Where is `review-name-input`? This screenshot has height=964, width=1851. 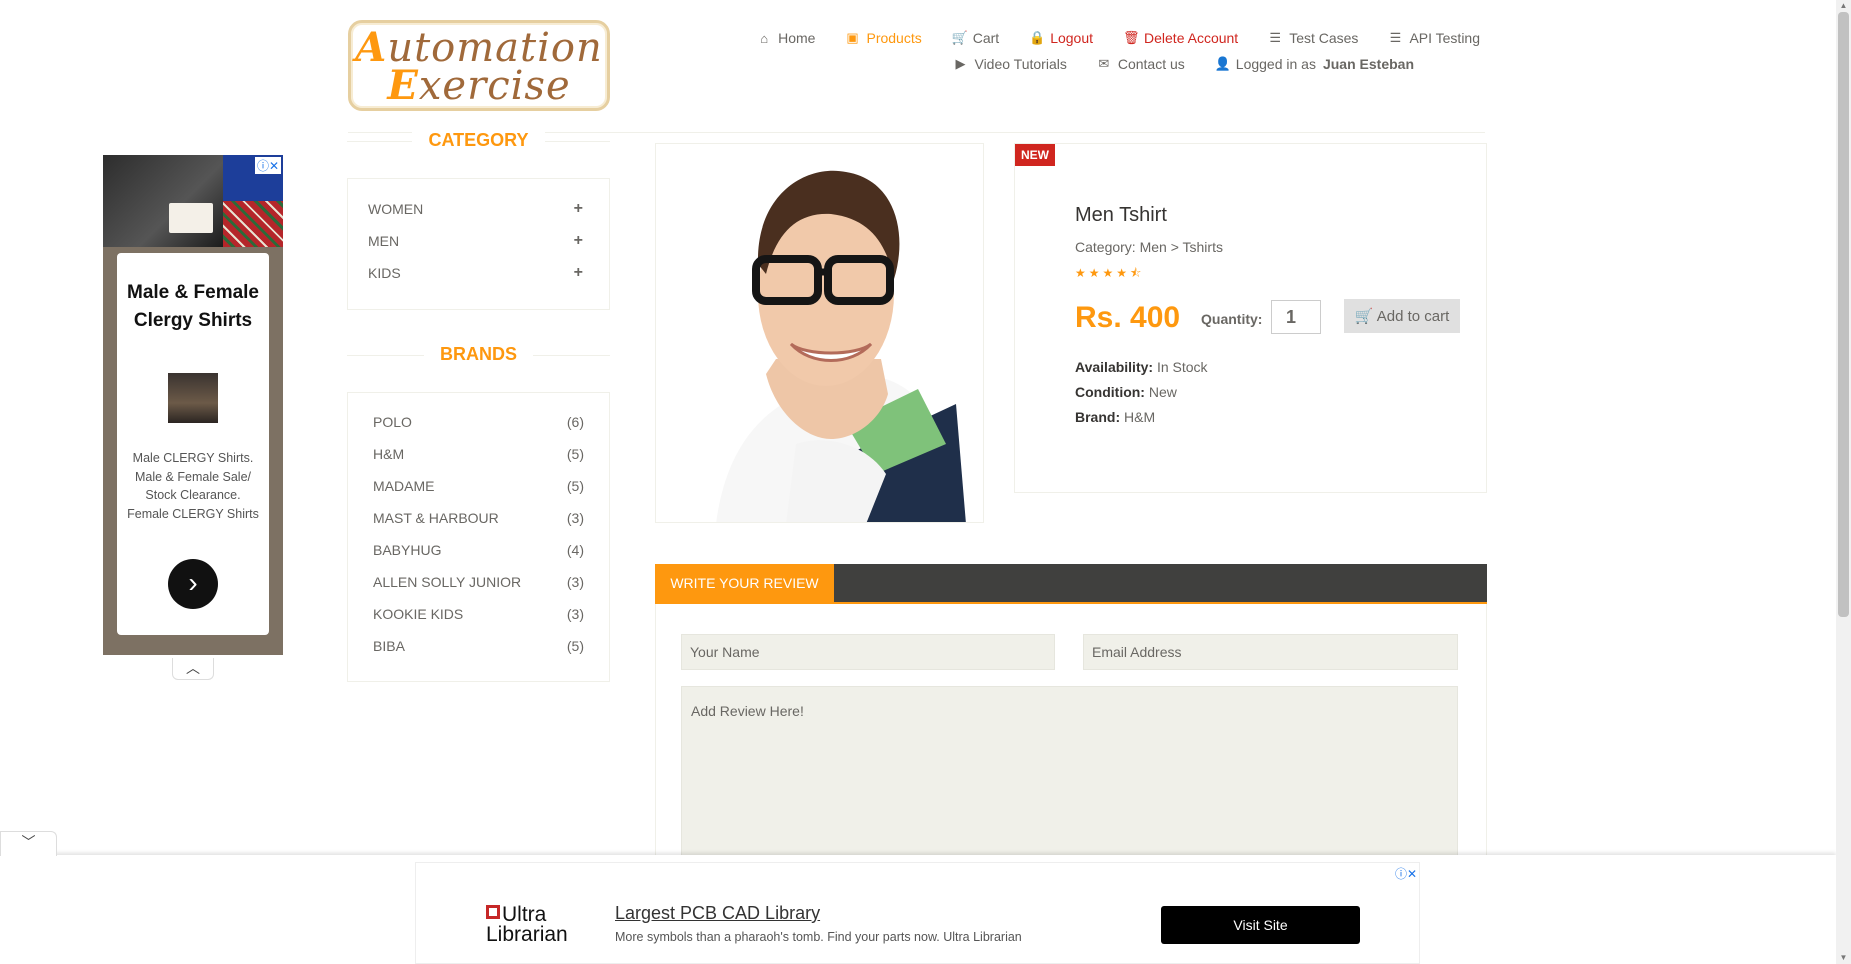 review-name-input is located at coordinates (868, 652).